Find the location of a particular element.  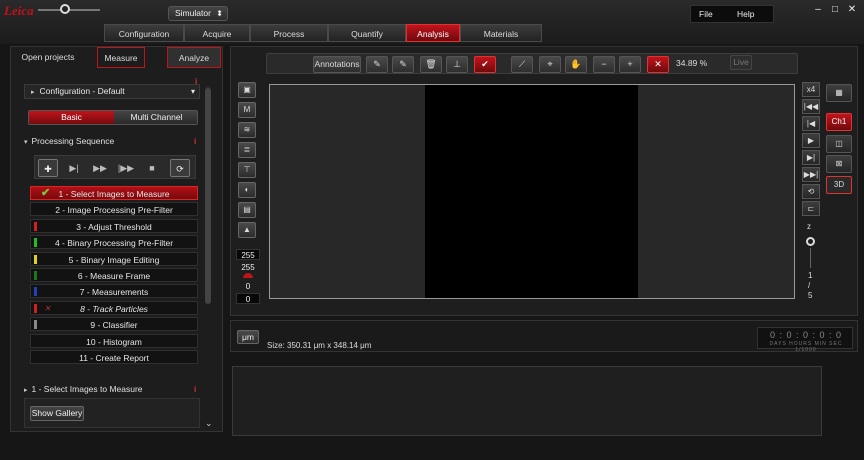

simulator-select: Simulator ⬍ is located at coordinates (198, 13).